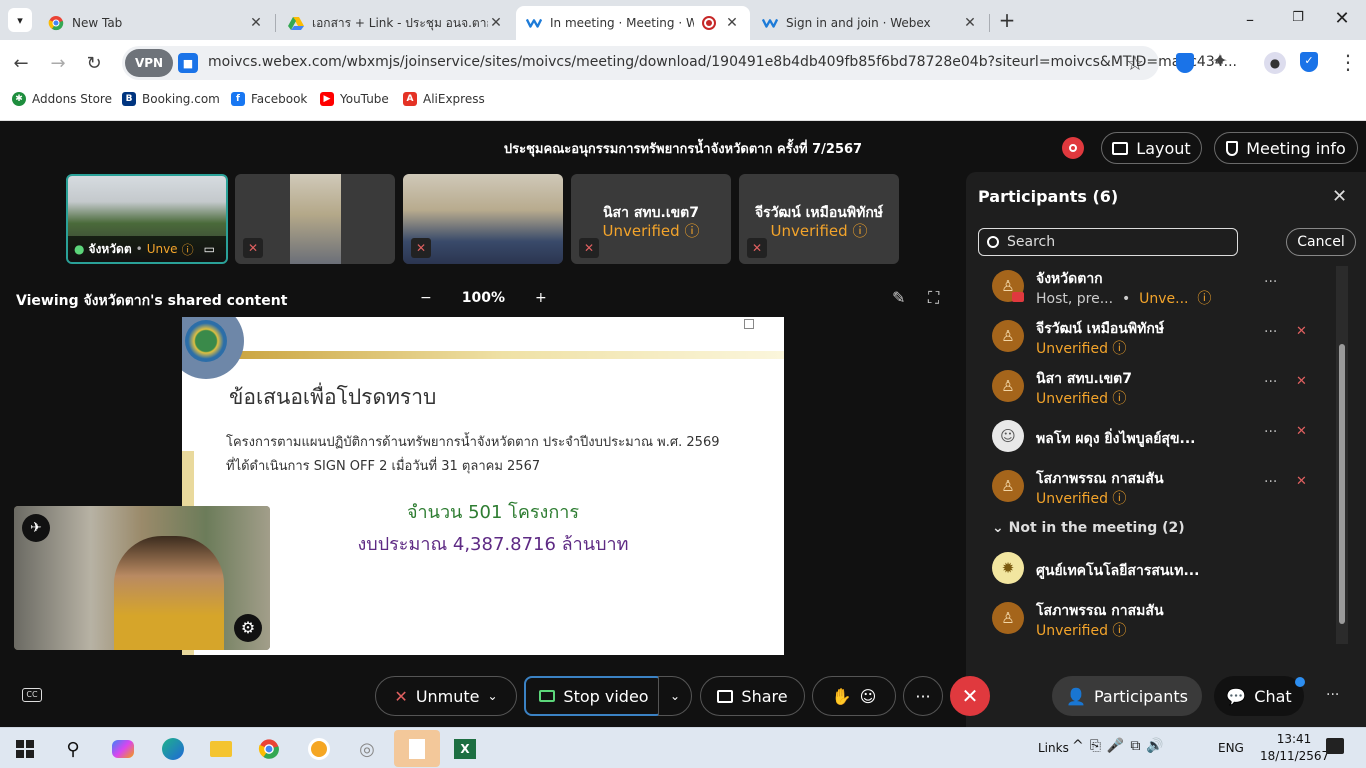 The height and width of the screenshot is (768, 1366). What do you see at coordinates (1321, 242) in the screenshot?
I see `cancel-button: Cancel` at bounding box center [1321, 242].